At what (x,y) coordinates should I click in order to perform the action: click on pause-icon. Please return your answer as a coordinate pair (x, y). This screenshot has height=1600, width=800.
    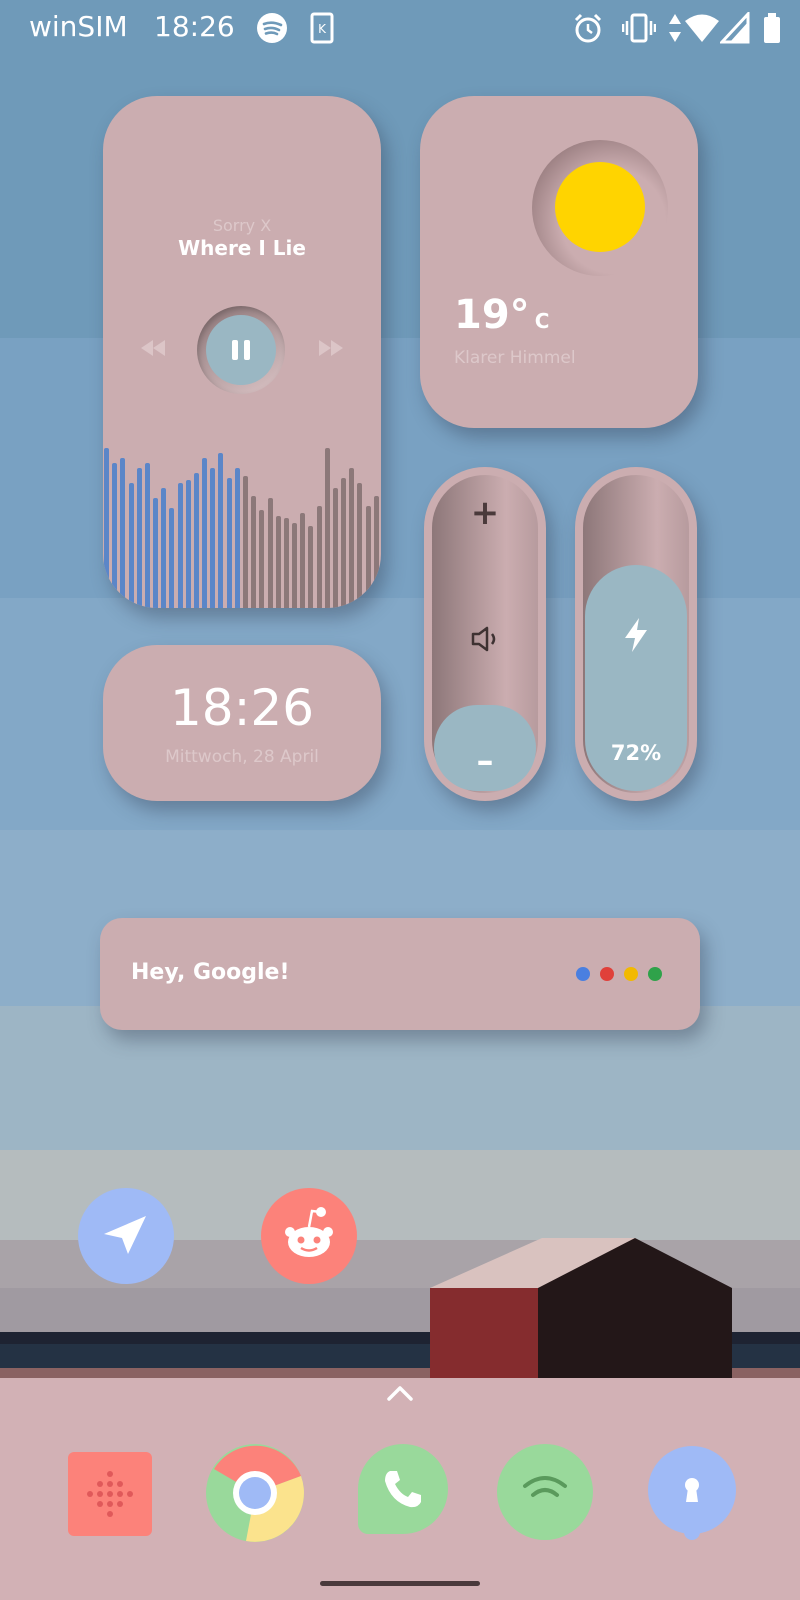
    Looking at the image, I should click on (241, 350).